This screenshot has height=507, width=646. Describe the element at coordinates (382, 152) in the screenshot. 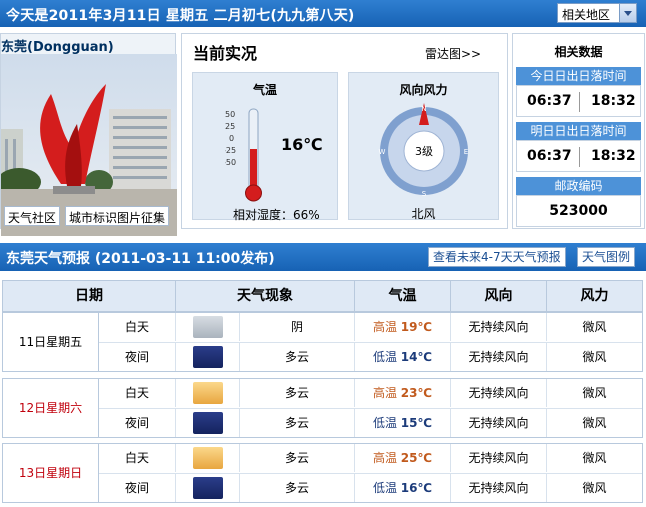

I see `svg-text: W` at that location.